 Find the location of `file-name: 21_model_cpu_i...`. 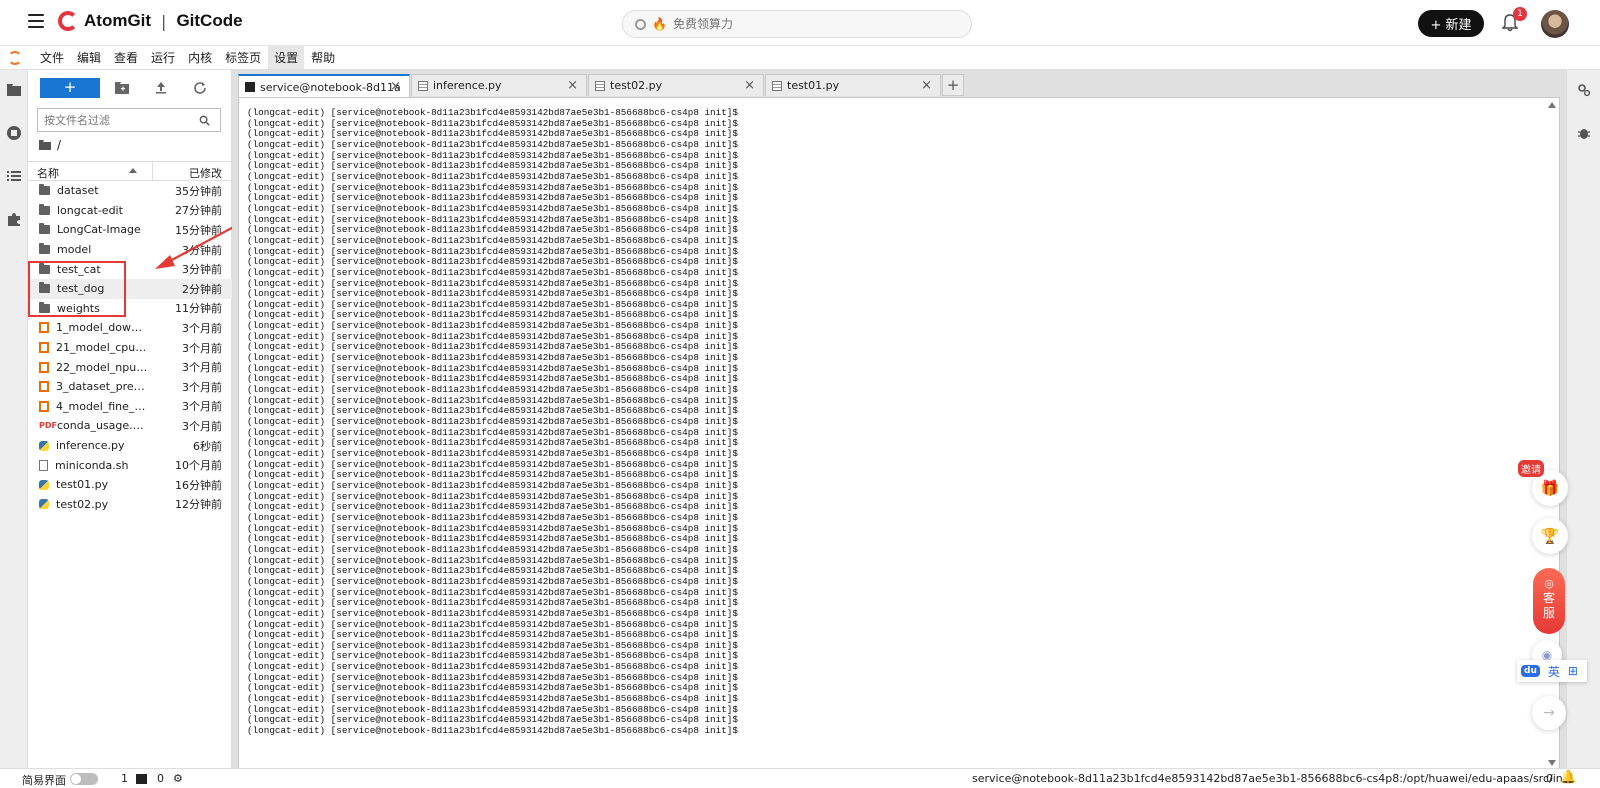

file-name: 21_model_cpu_i... is located at coordinates (102, 348).